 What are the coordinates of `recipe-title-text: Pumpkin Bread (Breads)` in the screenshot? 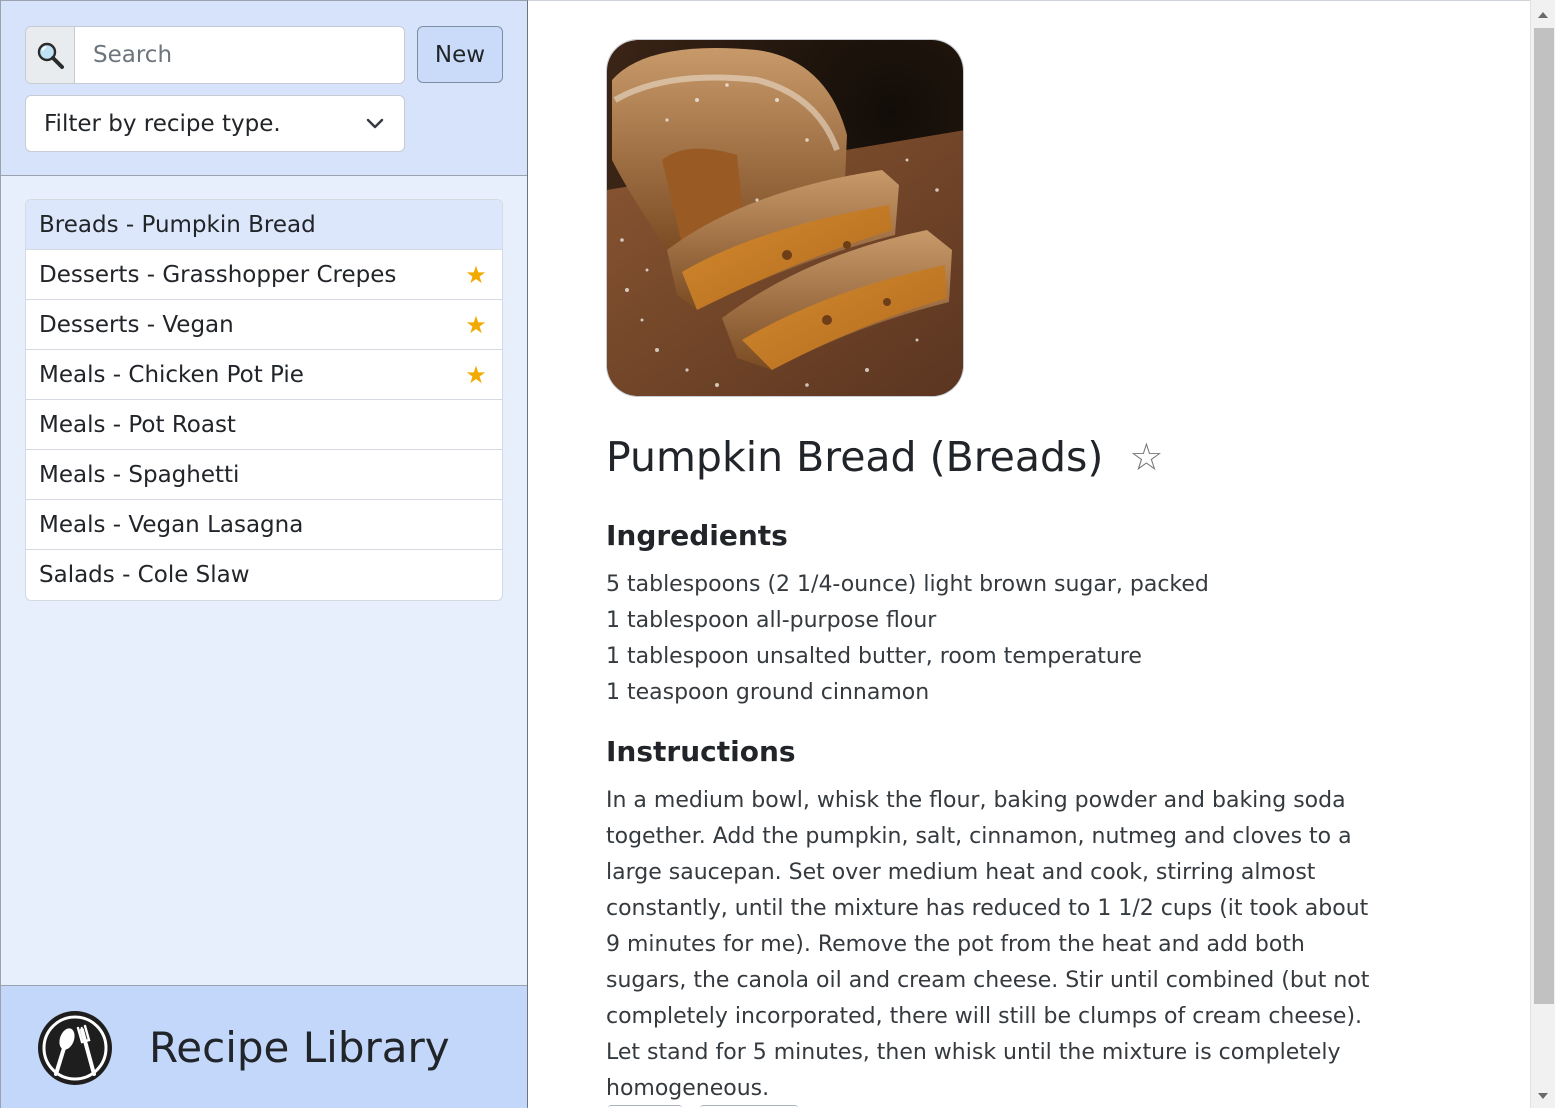 It's located at (855, 457).